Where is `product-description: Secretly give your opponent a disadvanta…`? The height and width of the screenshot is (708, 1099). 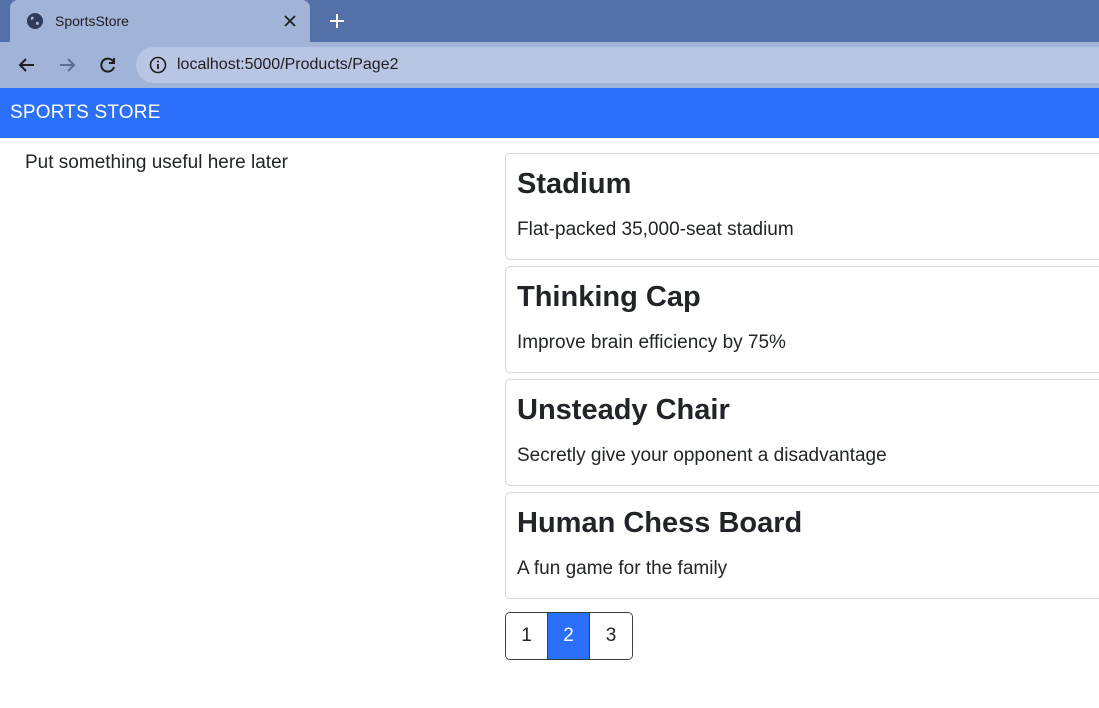 product-description: Secretly give your opponent a disadvanta… is located at coordinates (702, 455).